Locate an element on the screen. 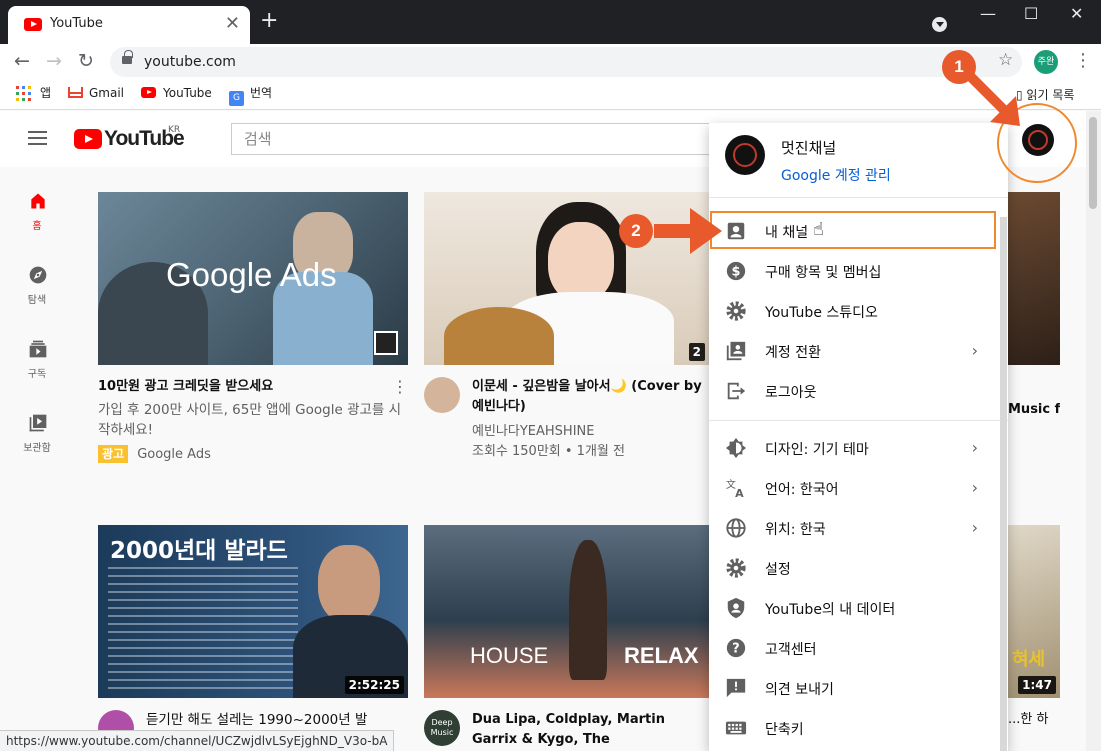 The height and width of the screenshot is (751, 1101). more-options-icon: ⋮ is located at coordinates (400, 386).